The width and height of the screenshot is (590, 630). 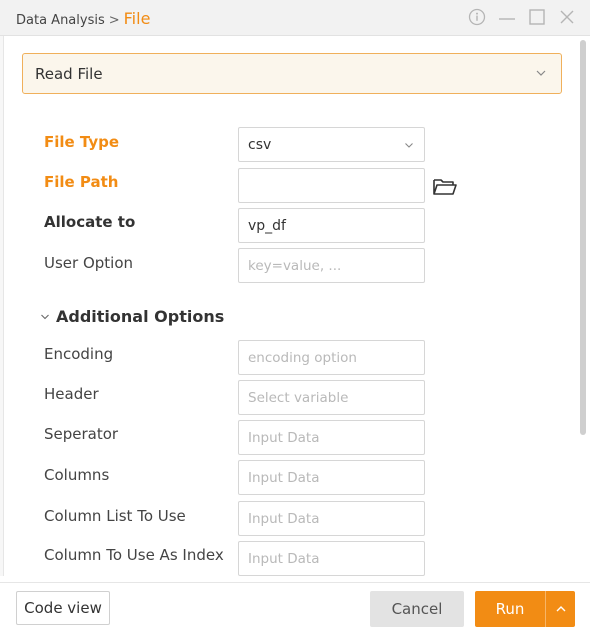 I want to click on additional-options-title: Additional Options, so click(x=140, y=316).